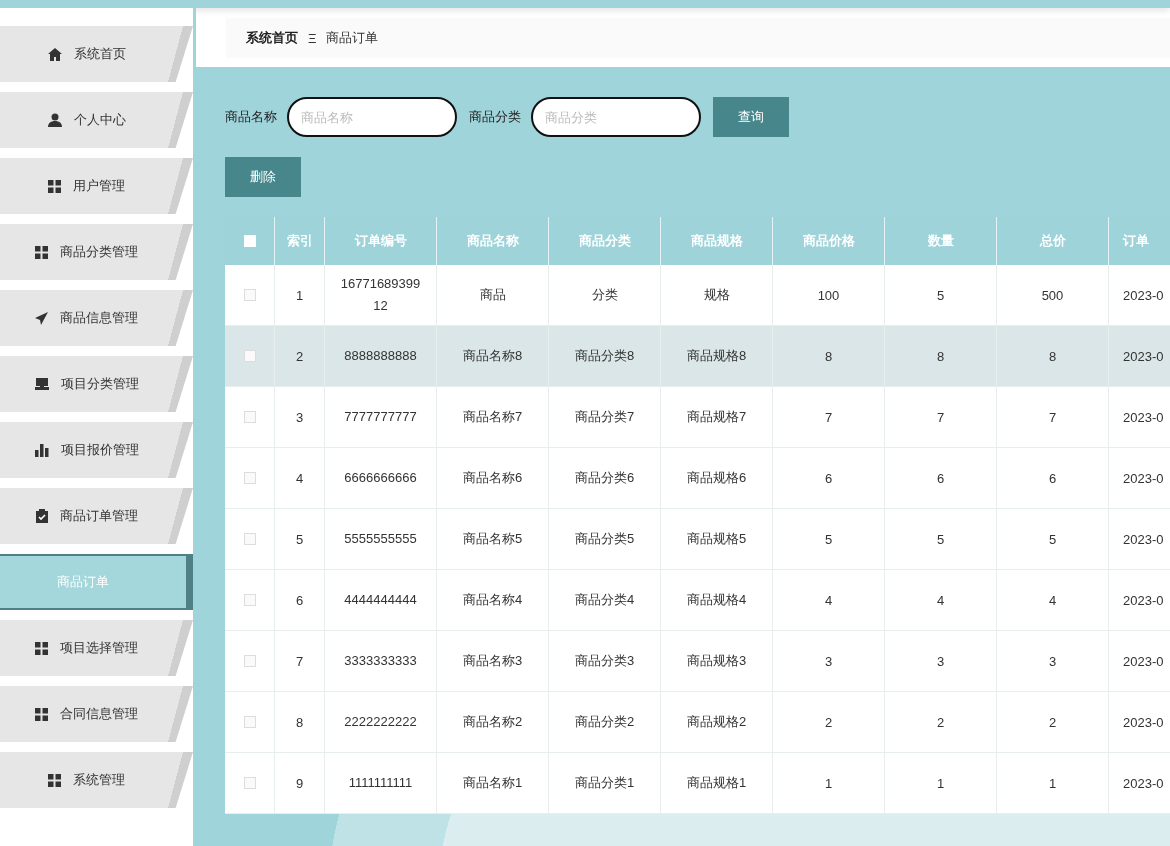 The height and width of the screenshot is (846, 1170). I want to click on table-cell: 7777777777, so click(381, 417).